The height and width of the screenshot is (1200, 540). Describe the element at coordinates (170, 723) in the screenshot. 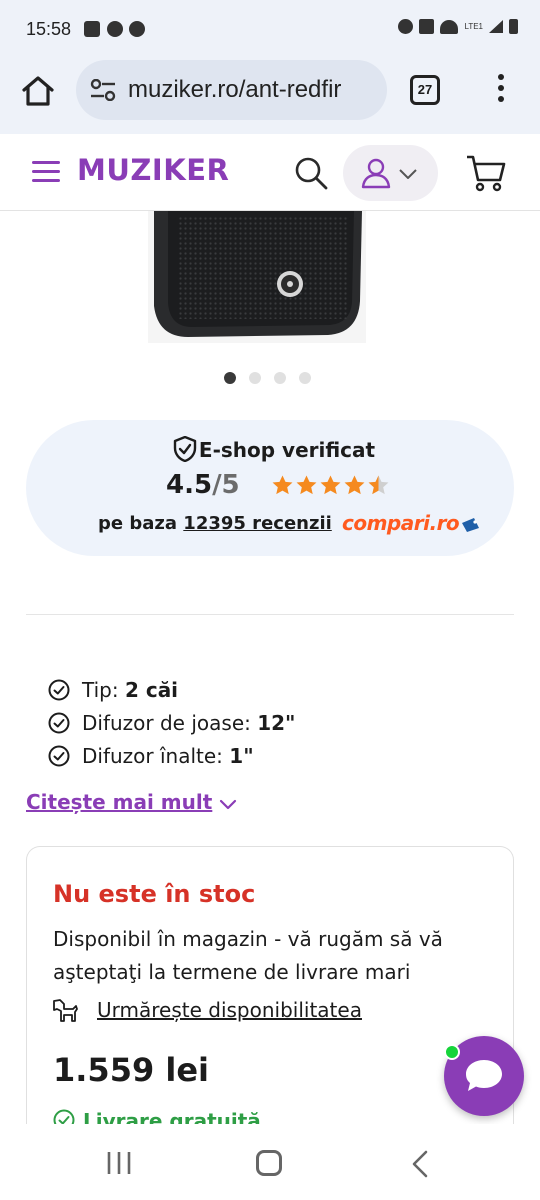

I see `feature-label: Difuzor de joase:` at that location.